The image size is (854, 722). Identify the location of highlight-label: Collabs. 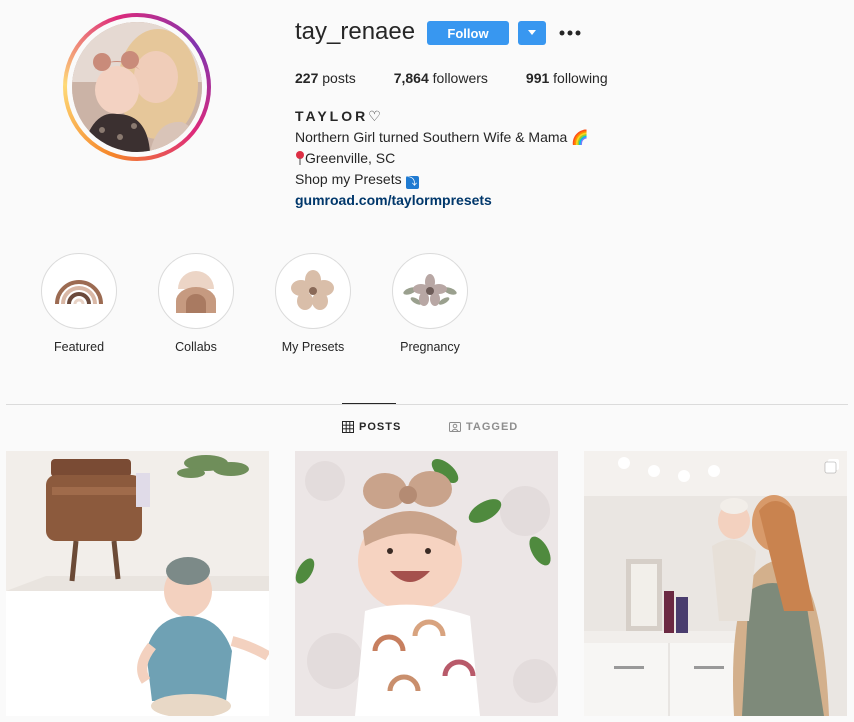
(196, 347).